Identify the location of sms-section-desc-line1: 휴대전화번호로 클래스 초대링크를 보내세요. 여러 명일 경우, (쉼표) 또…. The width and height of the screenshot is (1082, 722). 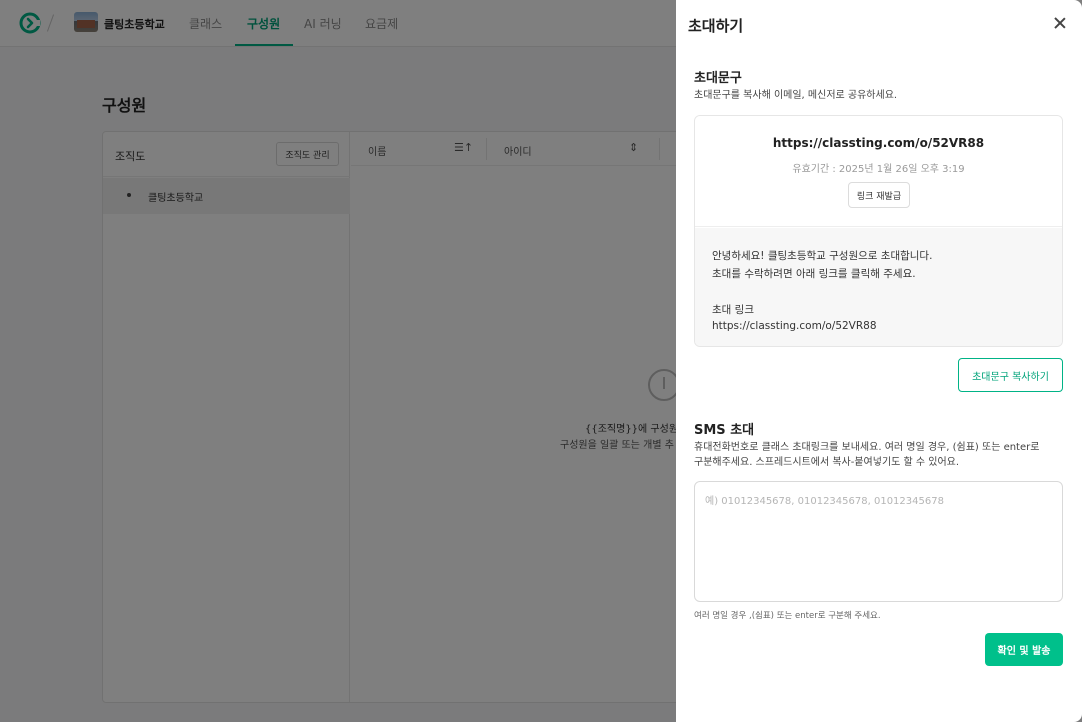
(867, 447).